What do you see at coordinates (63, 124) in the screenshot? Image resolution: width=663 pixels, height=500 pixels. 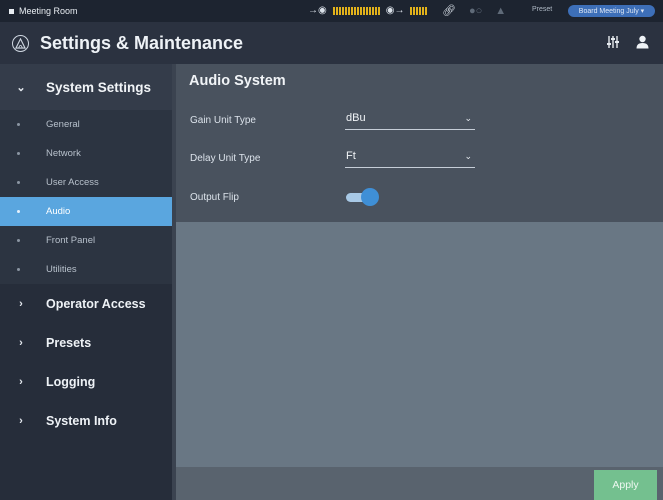 I see `sidebar-item-label: General` at bounding box center [63, 124].